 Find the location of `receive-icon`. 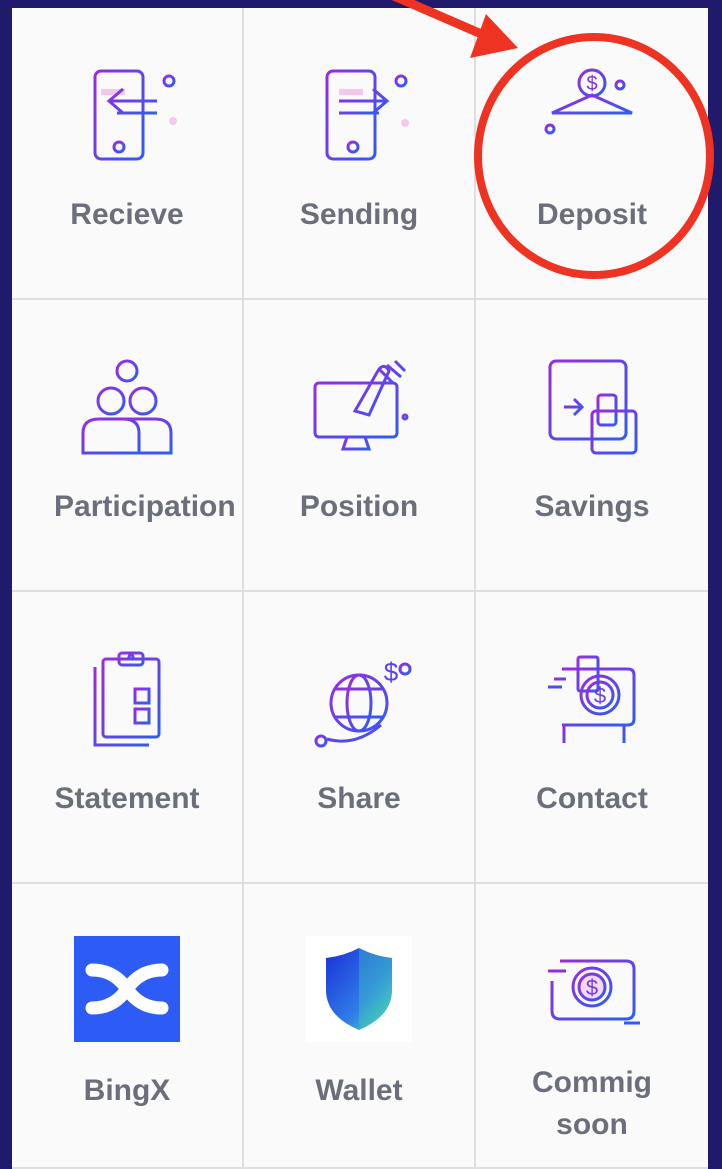

receive-icon is located at coordinates (127, 115).